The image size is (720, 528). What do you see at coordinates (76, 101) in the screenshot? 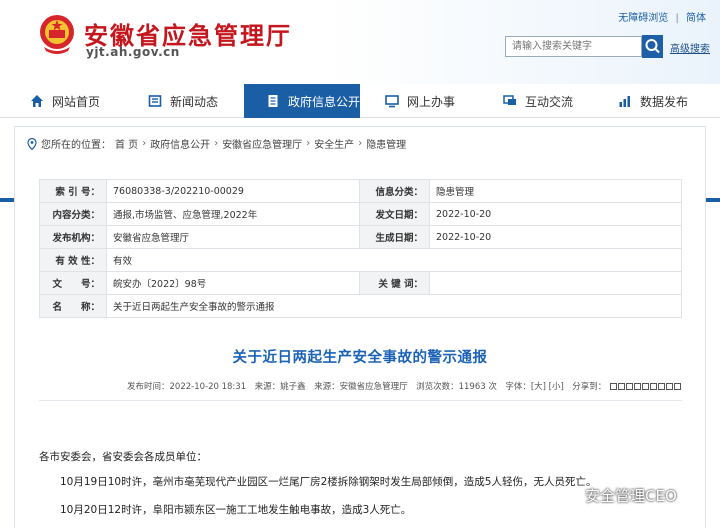
I see `nav-label: 网站首页` at bounding box center [76, 101].